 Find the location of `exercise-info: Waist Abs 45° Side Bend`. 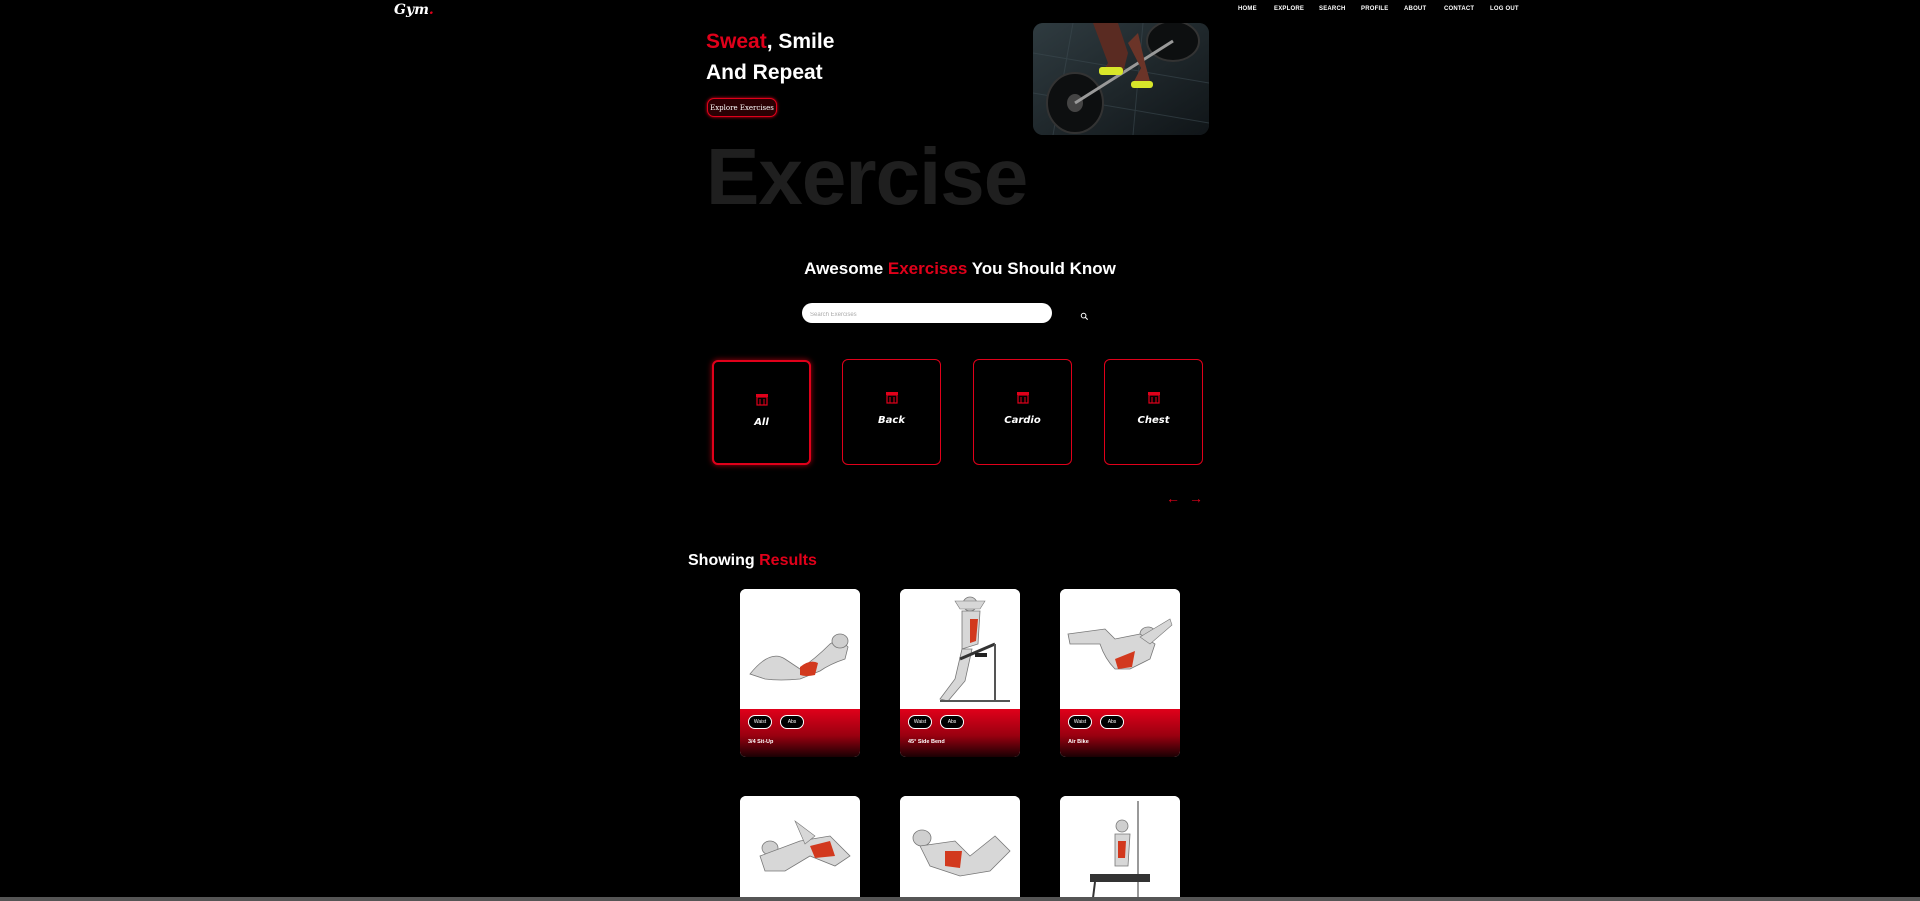

exercise-info: Waist Abs 45° Side Bend is located at coordinates (960, 733).